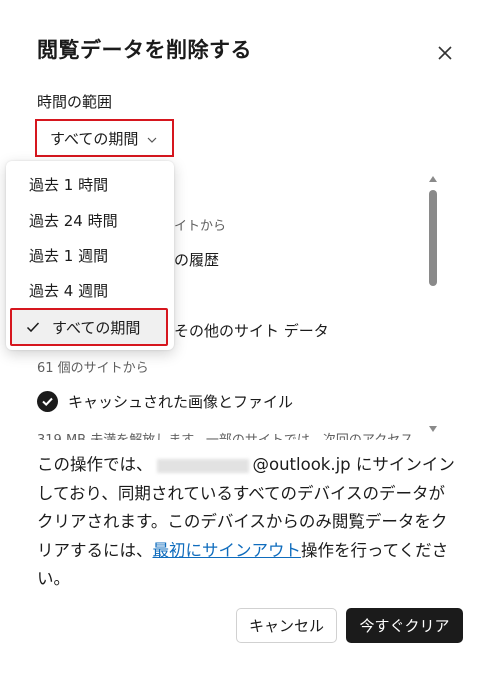 This screenshot has height=680, width=500. Describe the element at coordinates (33, 327) in the screenshot. I see `checkmark-icon` at that location.